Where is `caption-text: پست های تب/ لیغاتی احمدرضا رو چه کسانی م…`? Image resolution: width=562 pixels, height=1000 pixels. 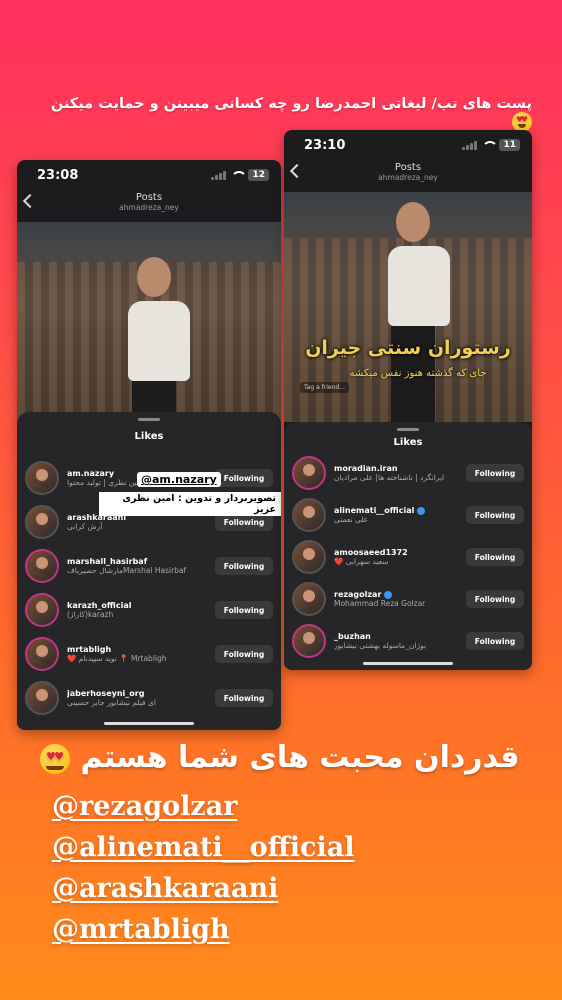
caption-text: پست های تب/ لیغاتی احمدرضا رو چه کسانی م… is located at coordinates (291, 104).